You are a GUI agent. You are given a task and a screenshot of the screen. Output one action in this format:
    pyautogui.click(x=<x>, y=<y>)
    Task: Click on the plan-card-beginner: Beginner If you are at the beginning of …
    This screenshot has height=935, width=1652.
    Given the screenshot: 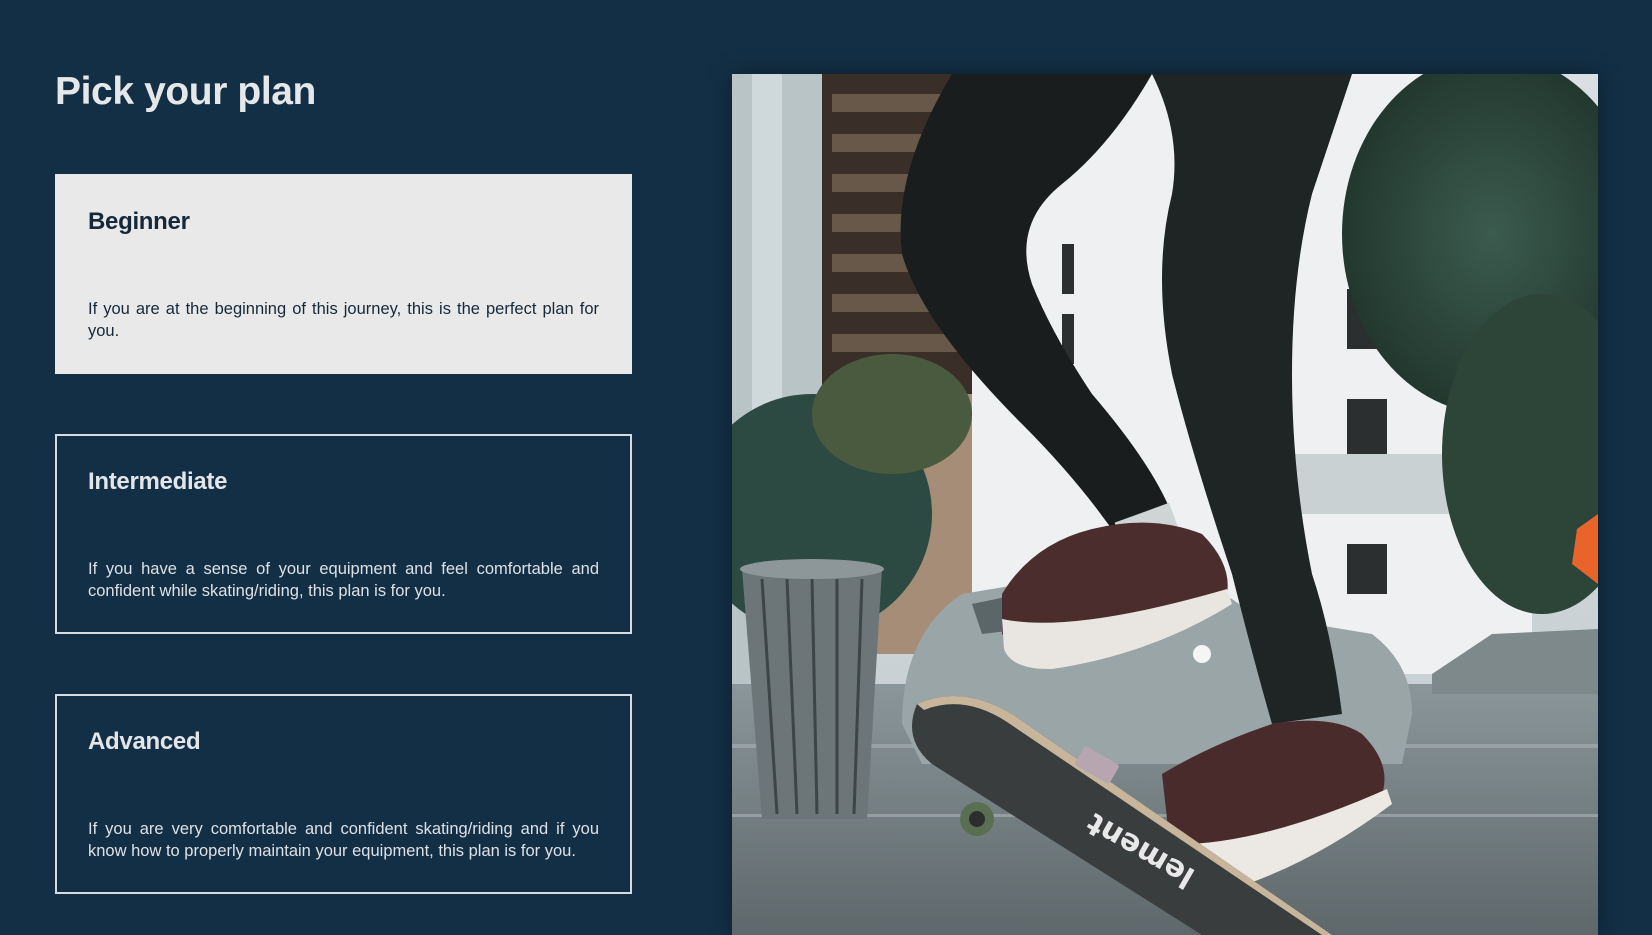 What is the action you would take?
    pyautogui.click(x=343, y=274)
    